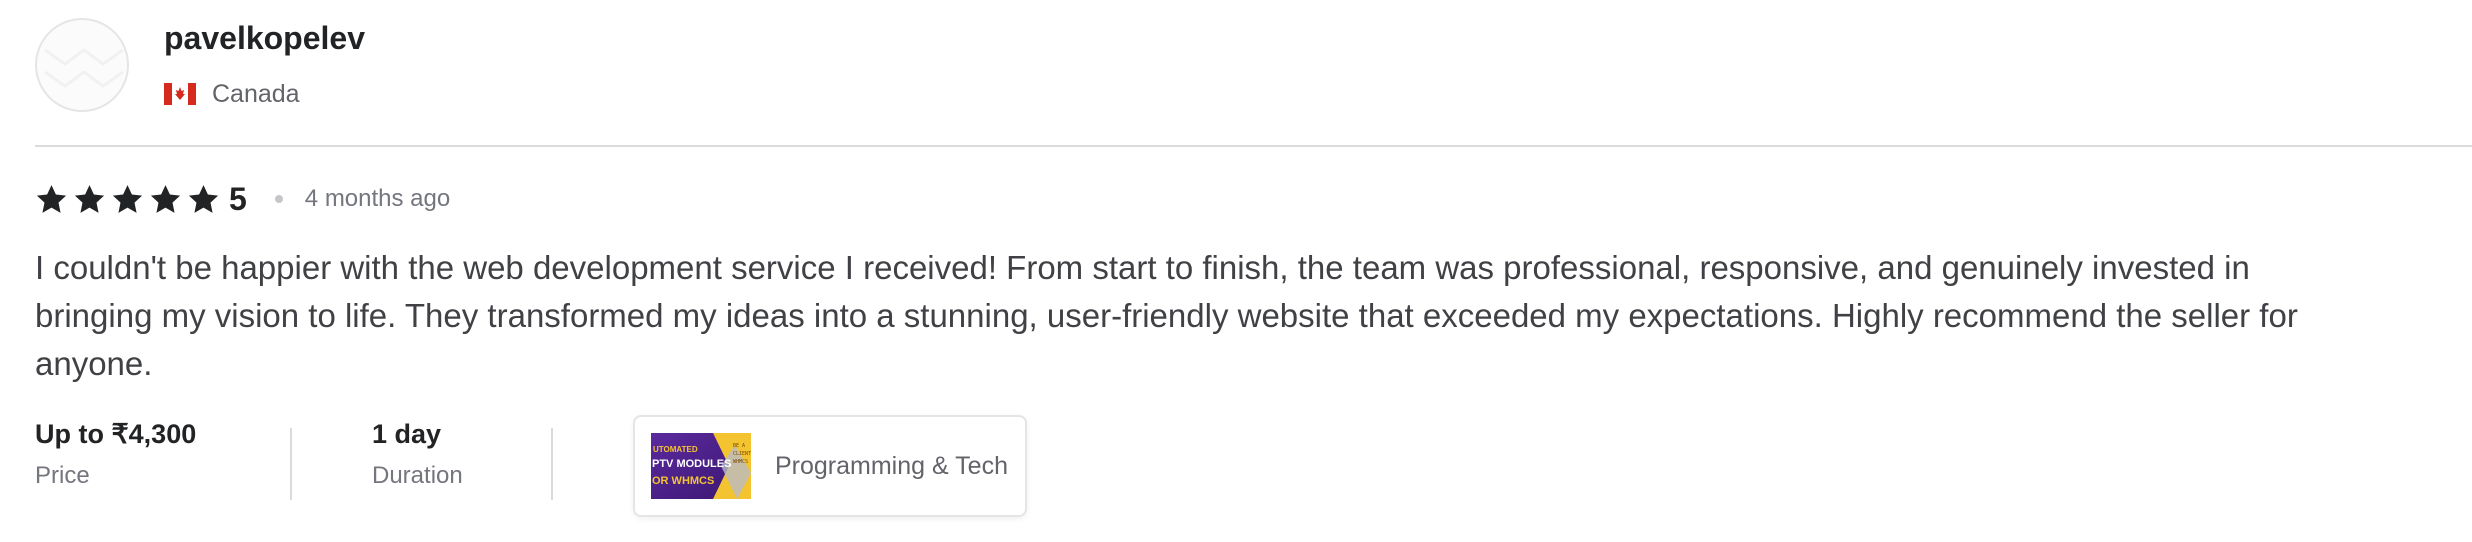  I want to click on gig-thumb-line: UTOMATED, so click(675, 449).